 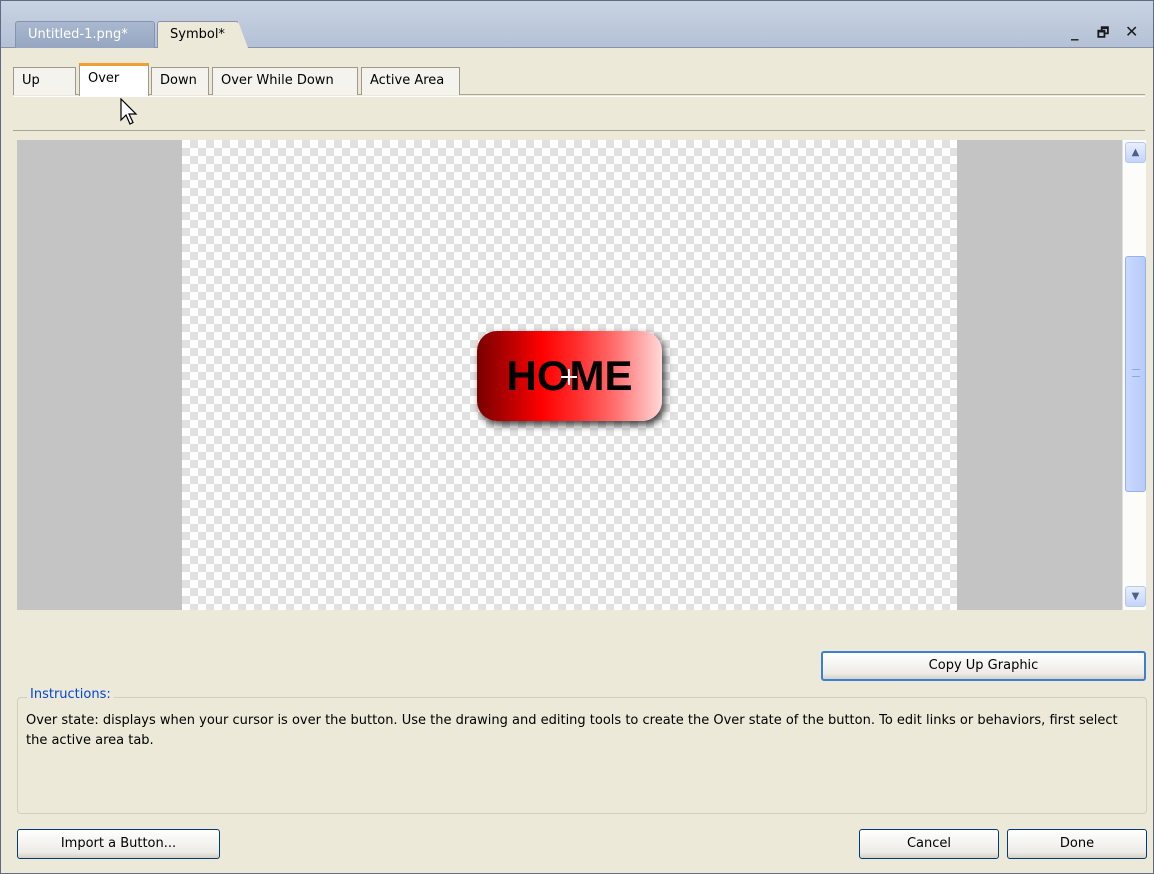 I want to click on tab-active-area: Active Area, so click(x=410, y=81).